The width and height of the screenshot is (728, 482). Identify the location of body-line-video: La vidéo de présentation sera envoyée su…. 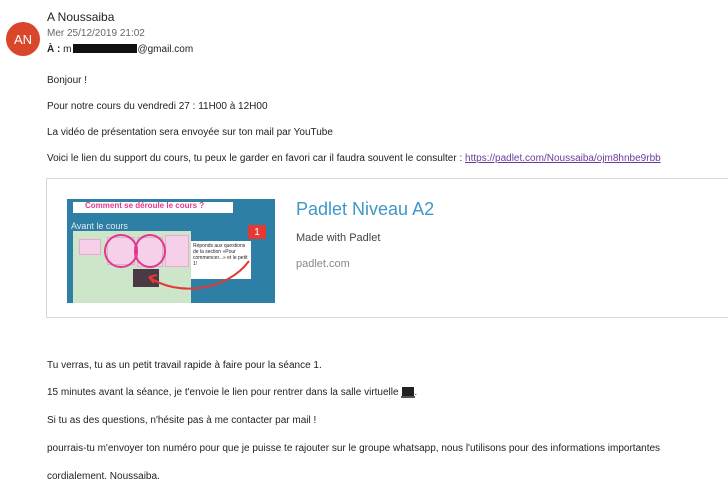
(190, 132).